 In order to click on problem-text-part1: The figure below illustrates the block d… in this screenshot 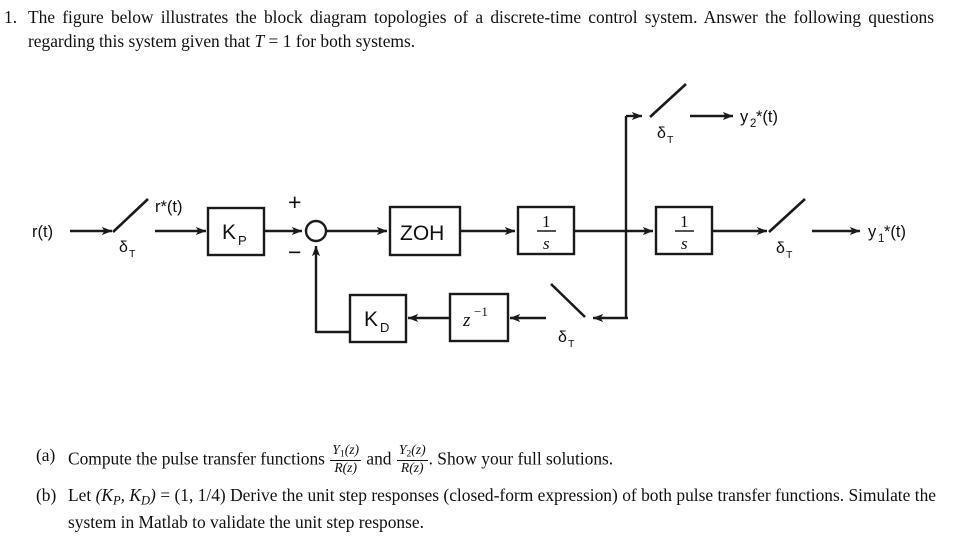, I will do `click(481, 29)`.